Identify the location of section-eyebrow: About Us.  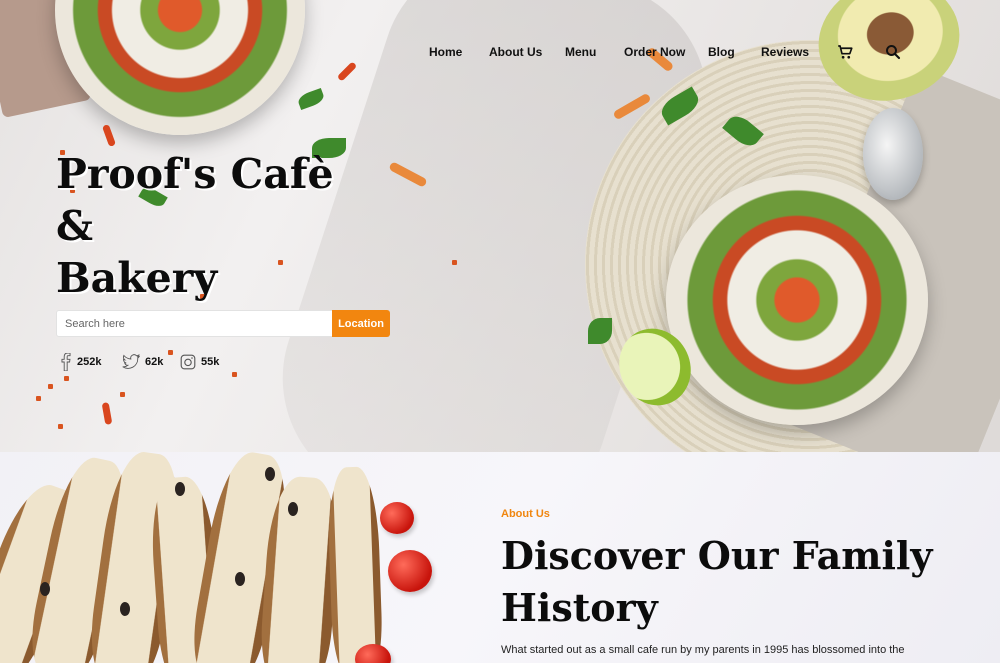
(525, 514).